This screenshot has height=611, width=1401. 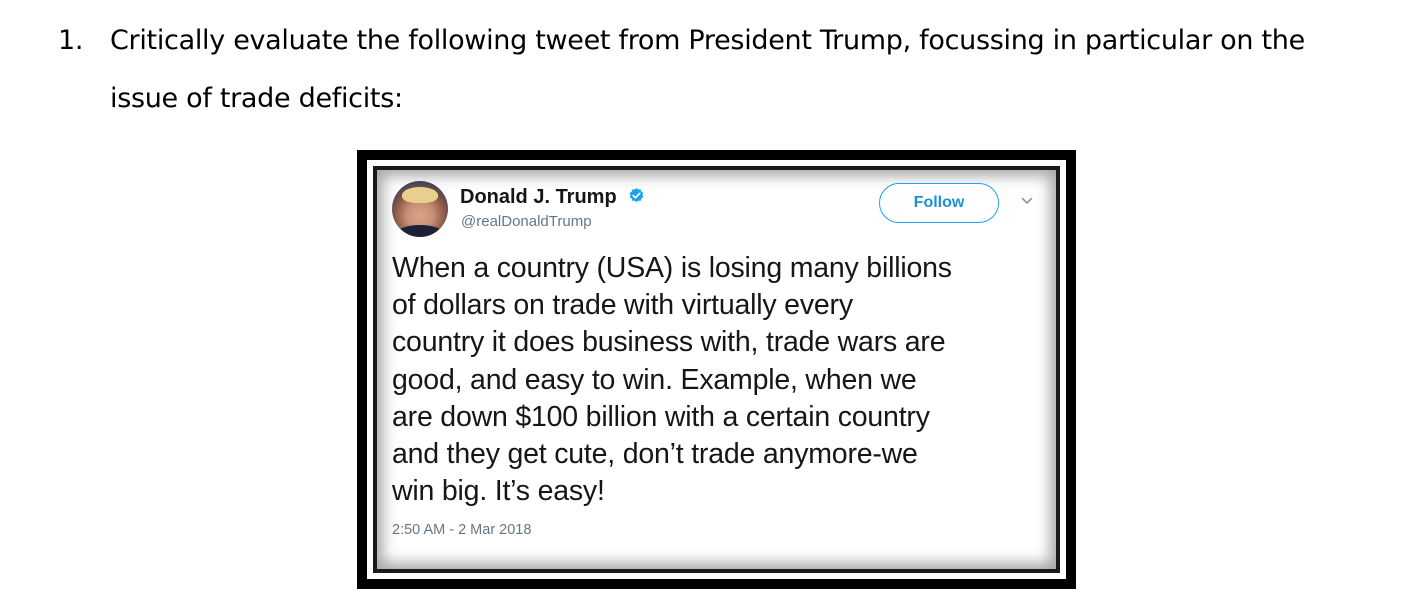 What do you see at coordinates (420, 231) in the screenshot?
I see `avatar-suit` at bounding box center [420, 231].